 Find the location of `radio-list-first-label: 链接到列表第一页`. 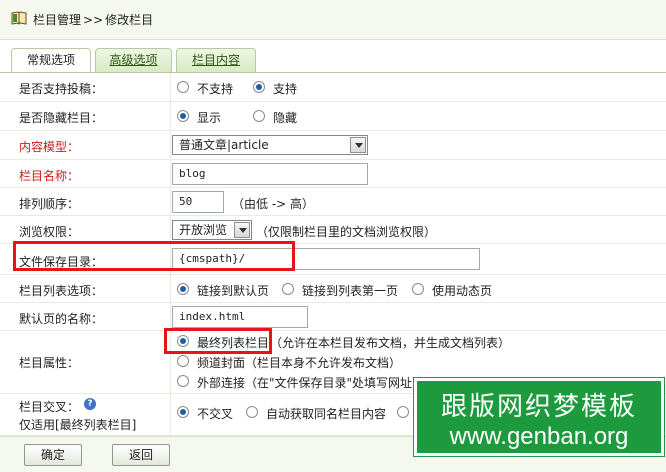

radio-list-first-label: 链接到列表第一页 is located at coordinates (350, 291).